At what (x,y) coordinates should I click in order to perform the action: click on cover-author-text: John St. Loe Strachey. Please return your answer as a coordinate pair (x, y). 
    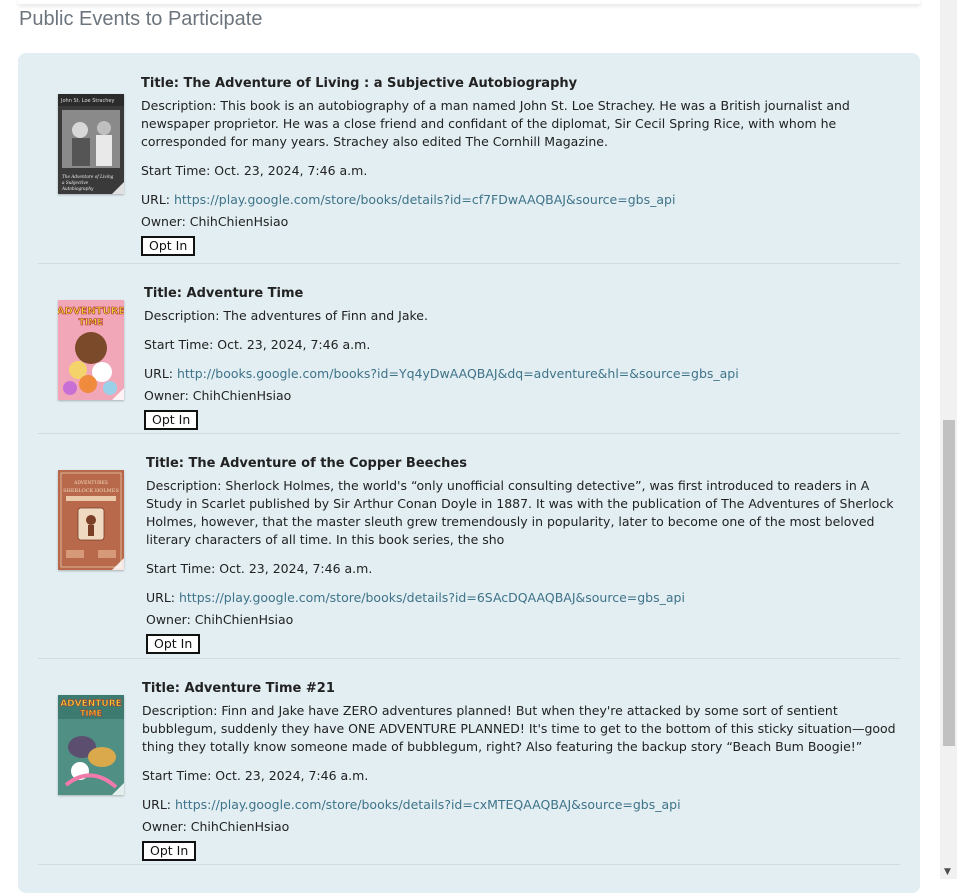
    Looking at the image, I should click on (87, 101).